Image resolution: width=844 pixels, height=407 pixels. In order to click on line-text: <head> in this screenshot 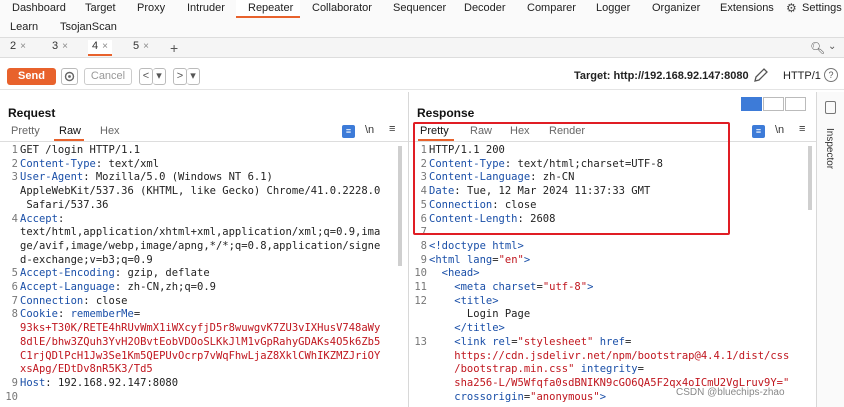, I will do `click(454, 274)`.